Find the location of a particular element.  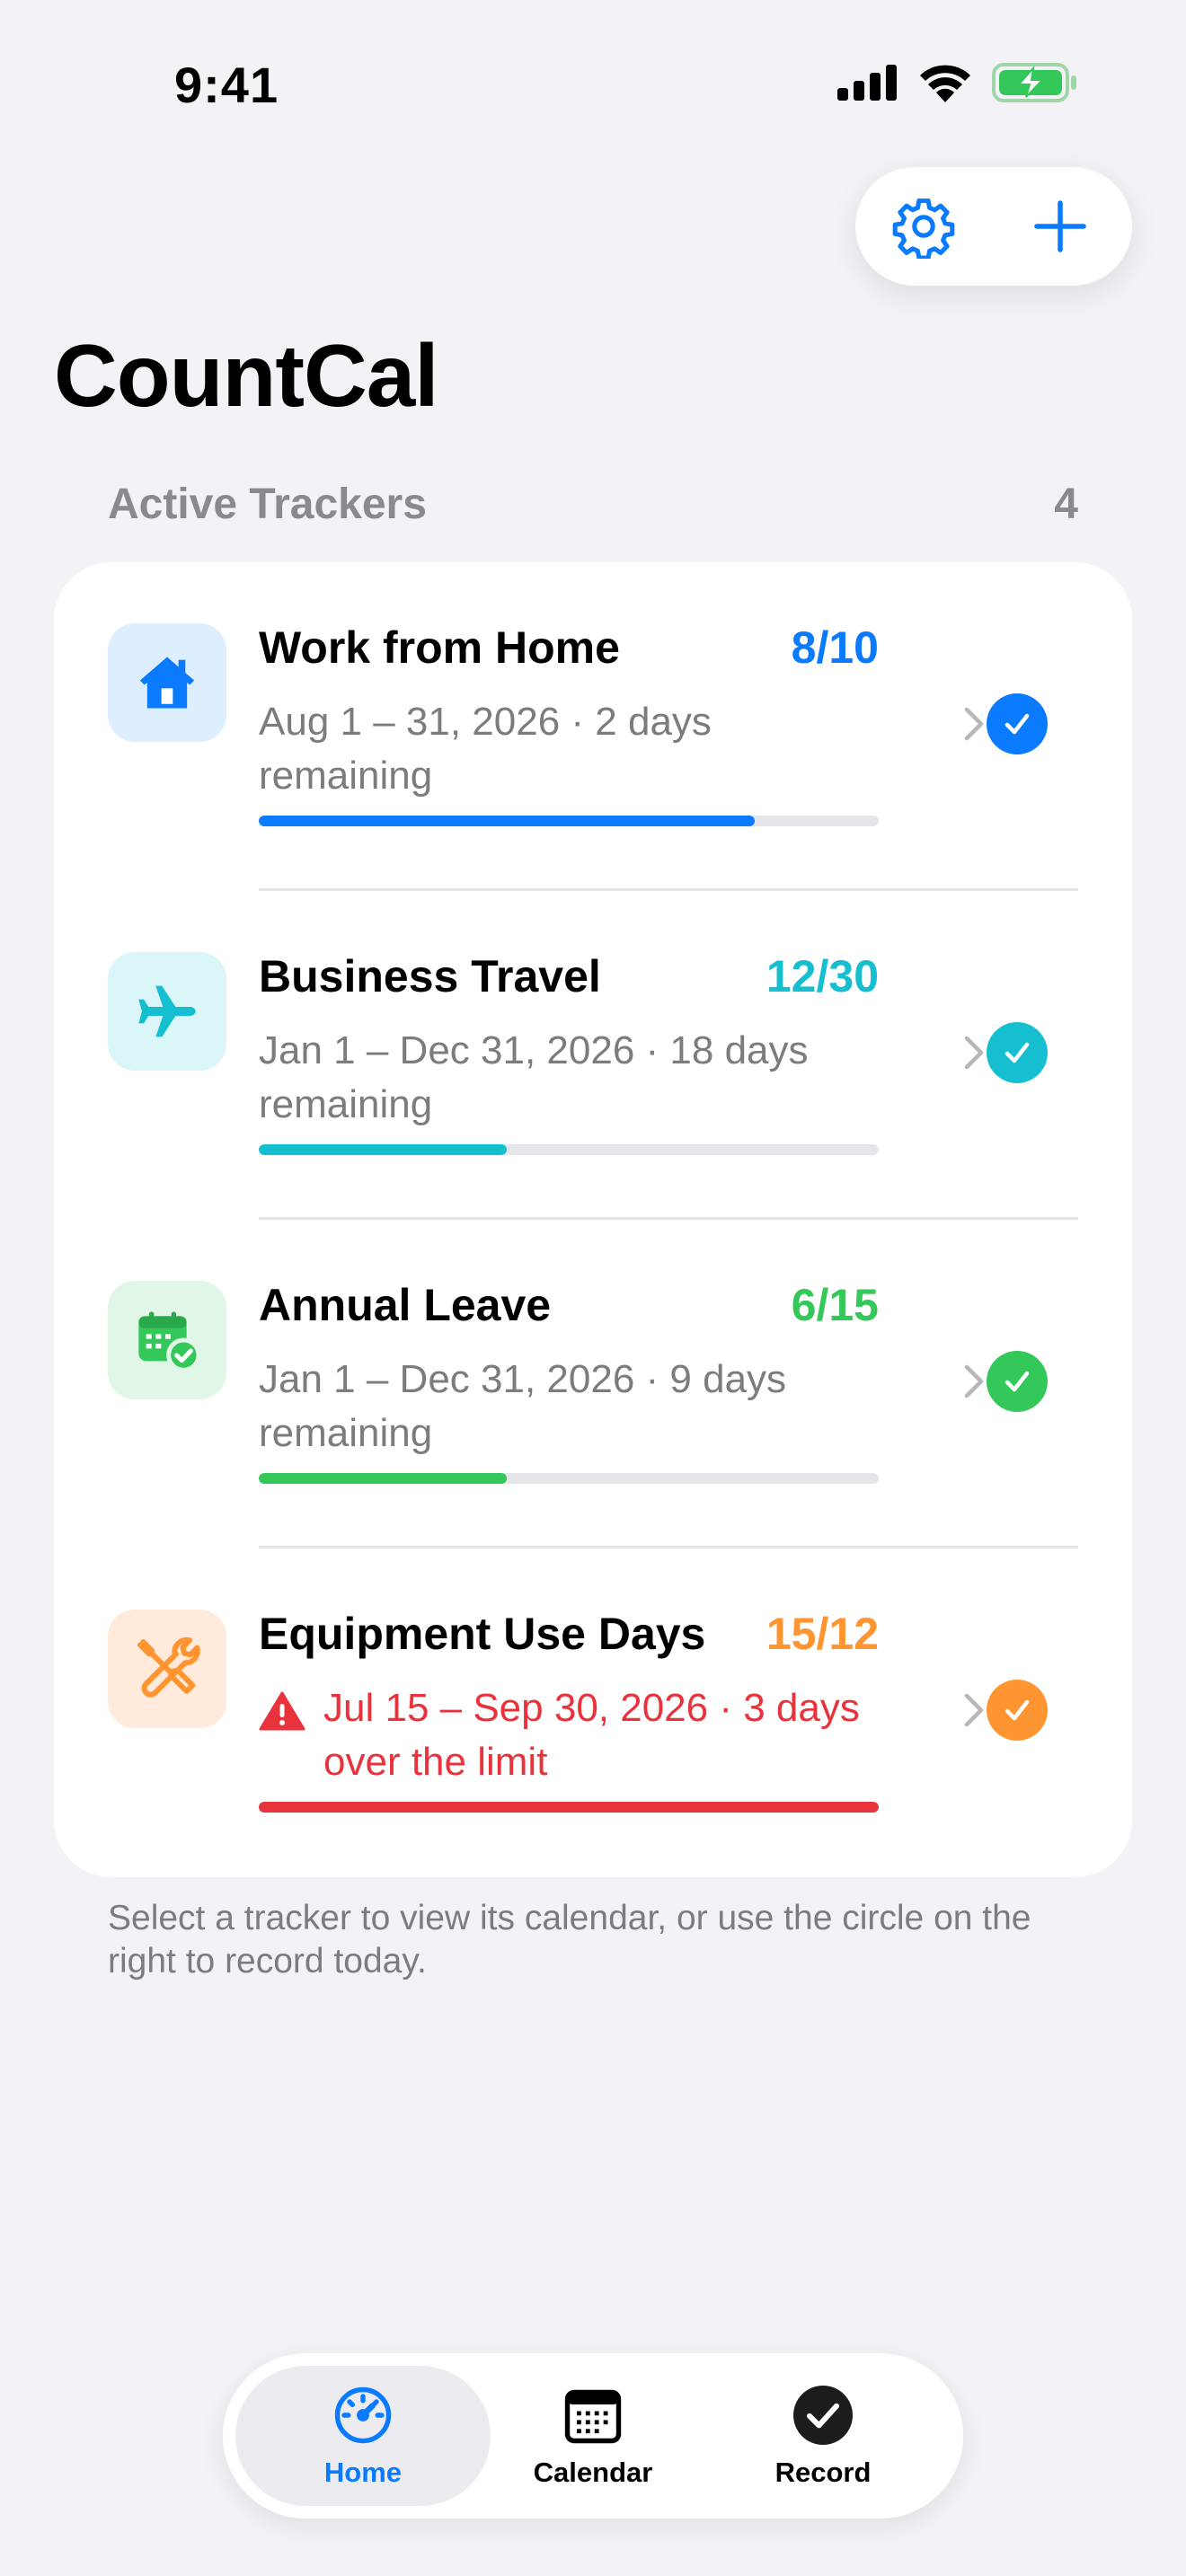

settings-button is located at coordinates (923, 226).